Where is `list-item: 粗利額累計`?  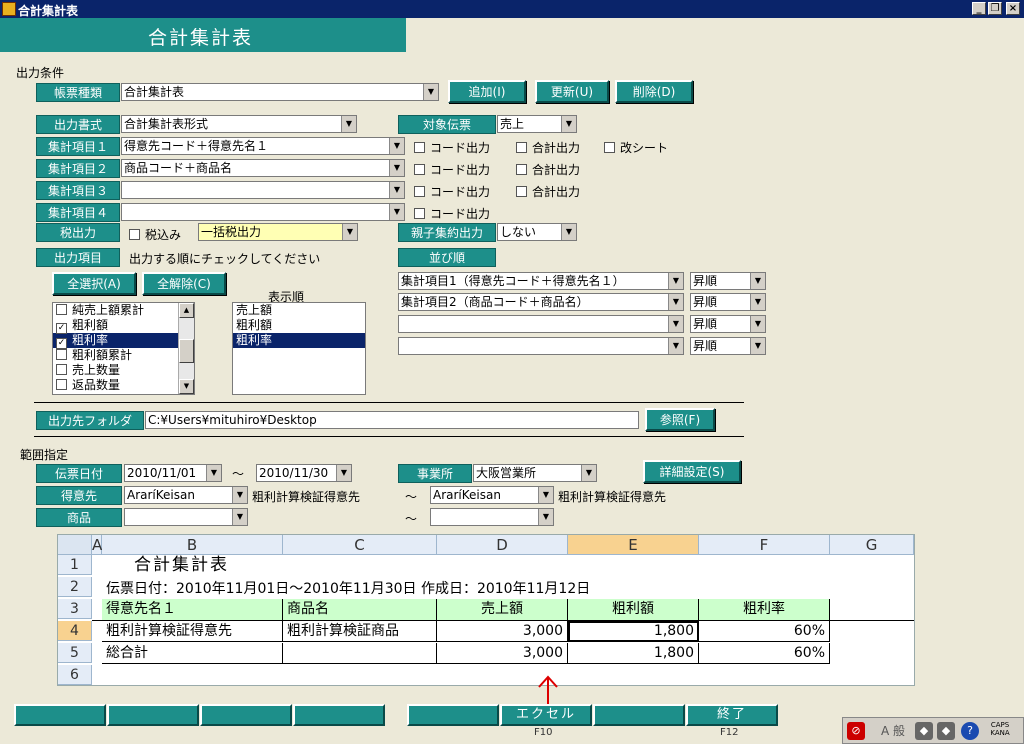 list-item: 粗利額累計 is located at coordinates (123, 355).